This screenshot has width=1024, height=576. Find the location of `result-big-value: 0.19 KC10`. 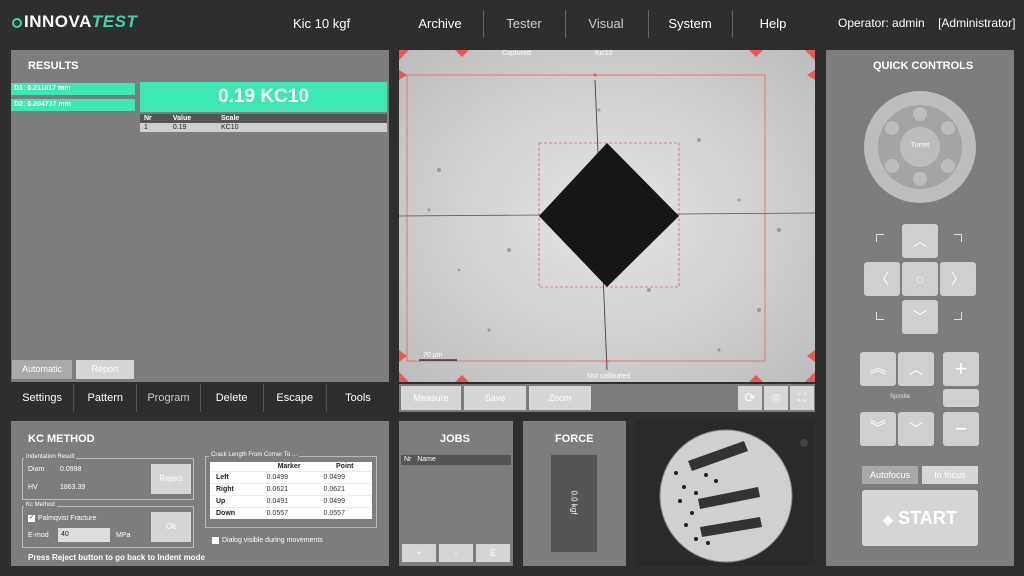

result-big-value: 0.19 KC10 is located at coordinates (263, 97).